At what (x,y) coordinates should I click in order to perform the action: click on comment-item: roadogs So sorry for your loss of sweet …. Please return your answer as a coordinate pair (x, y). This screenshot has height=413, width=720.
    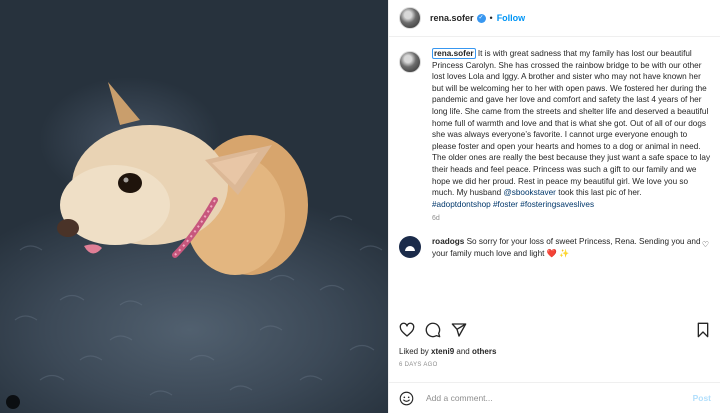
    Looking at the image, I should click on (555, 247).